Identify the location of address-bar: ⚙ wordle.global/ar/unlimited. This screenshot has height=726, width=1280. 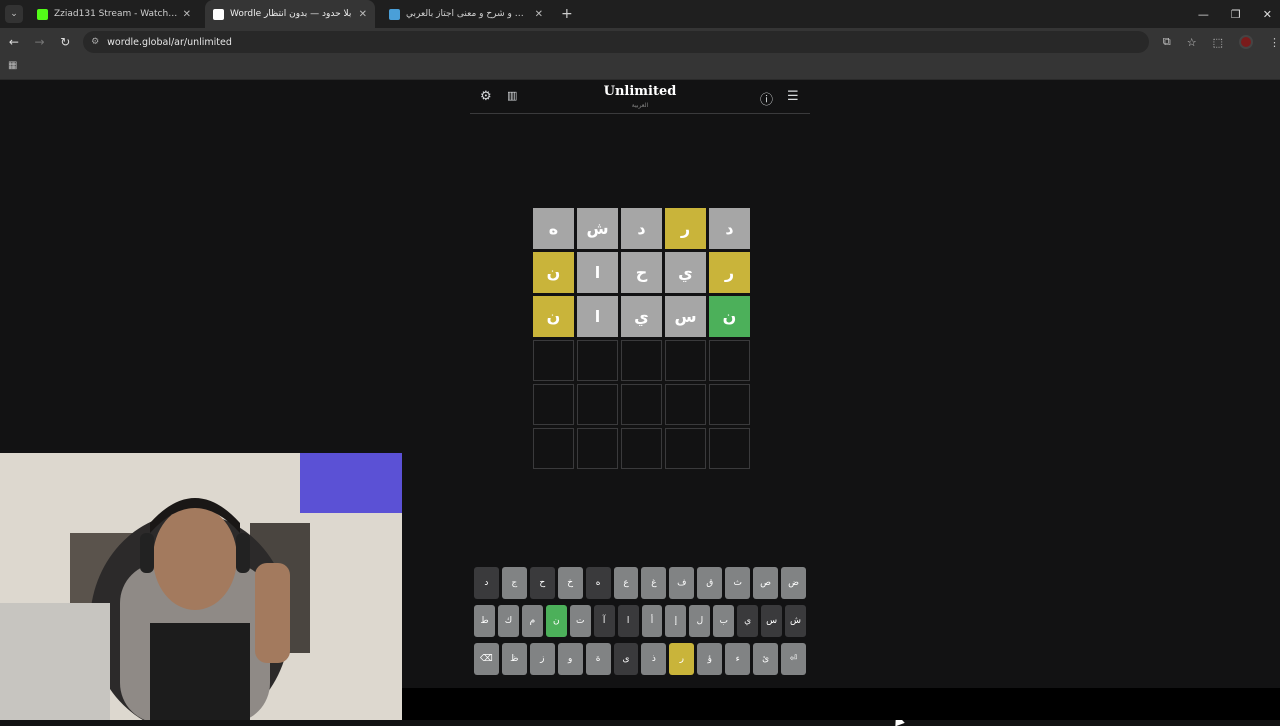
(616, 42).